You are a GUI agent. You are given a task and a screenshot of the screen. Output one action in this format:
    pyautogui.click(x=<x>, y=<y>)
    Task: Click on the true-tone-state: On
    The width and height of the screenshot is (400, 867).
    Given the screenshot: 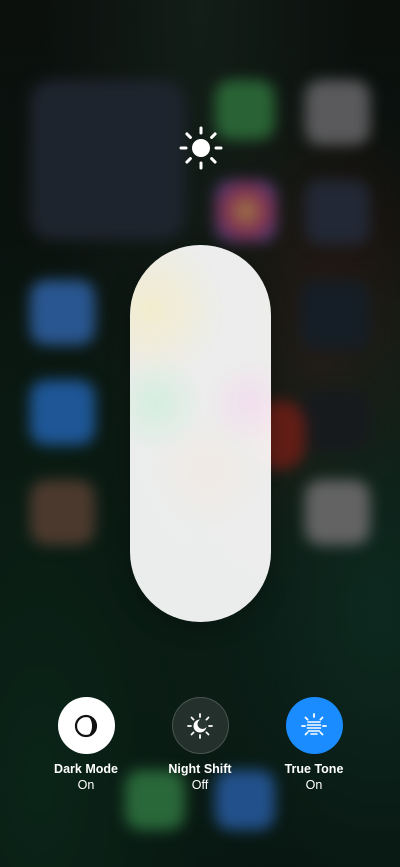 What is the action you would take?
    pyautogui.click(x=314, y=785)
    